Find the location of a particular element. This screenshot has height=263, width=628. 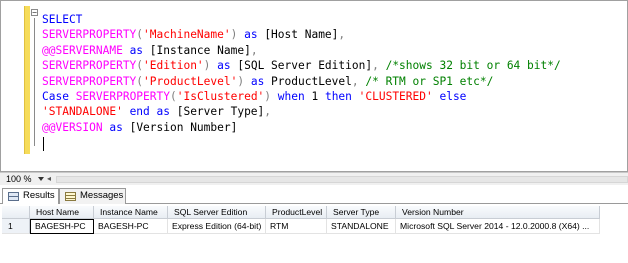

code-token: 'Edition' is located at coordinates (173, 66).